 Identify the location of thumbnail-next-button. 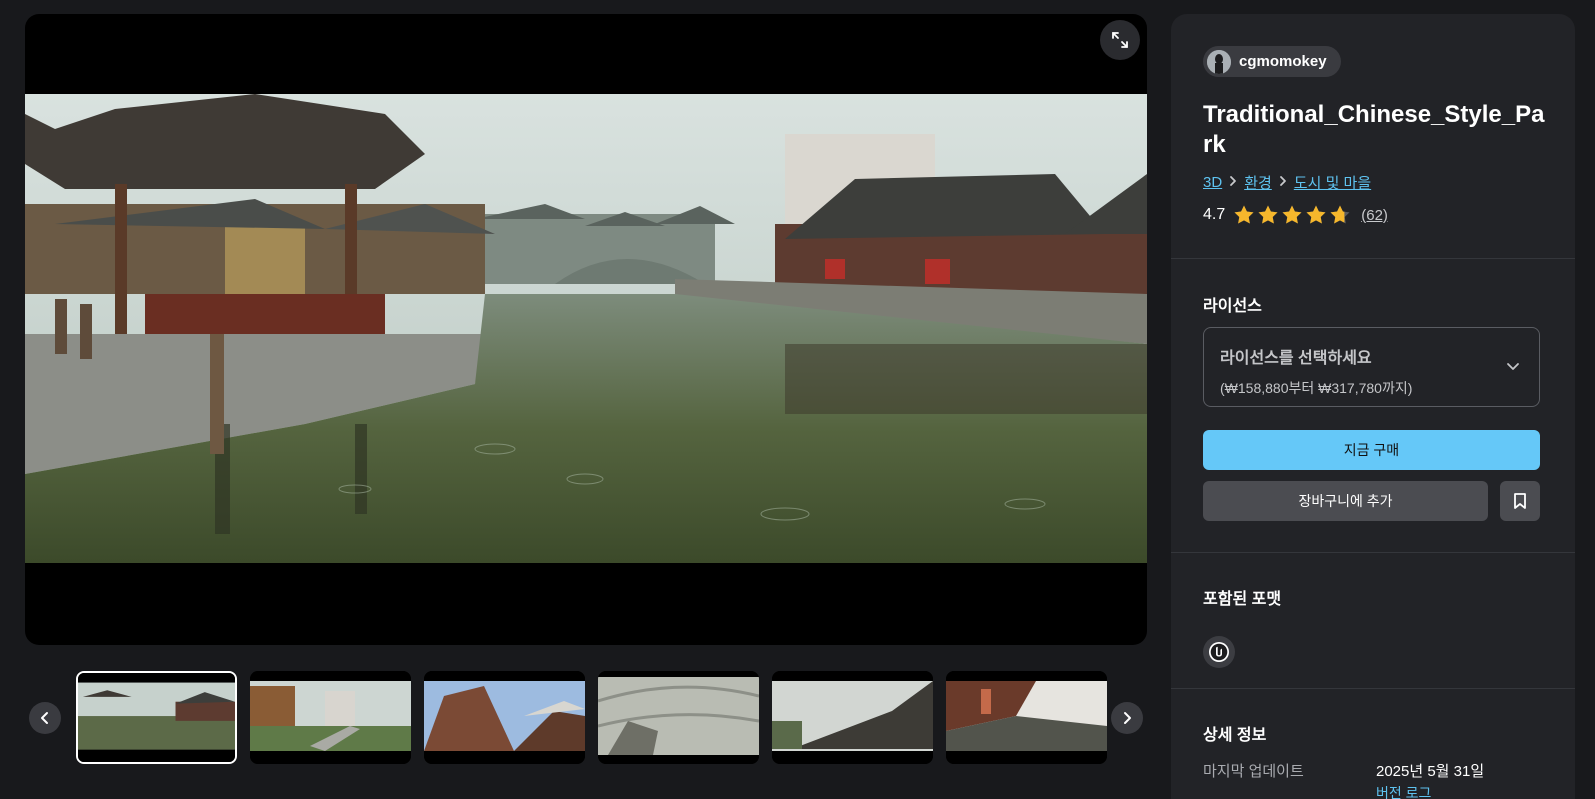
(1127, 718).